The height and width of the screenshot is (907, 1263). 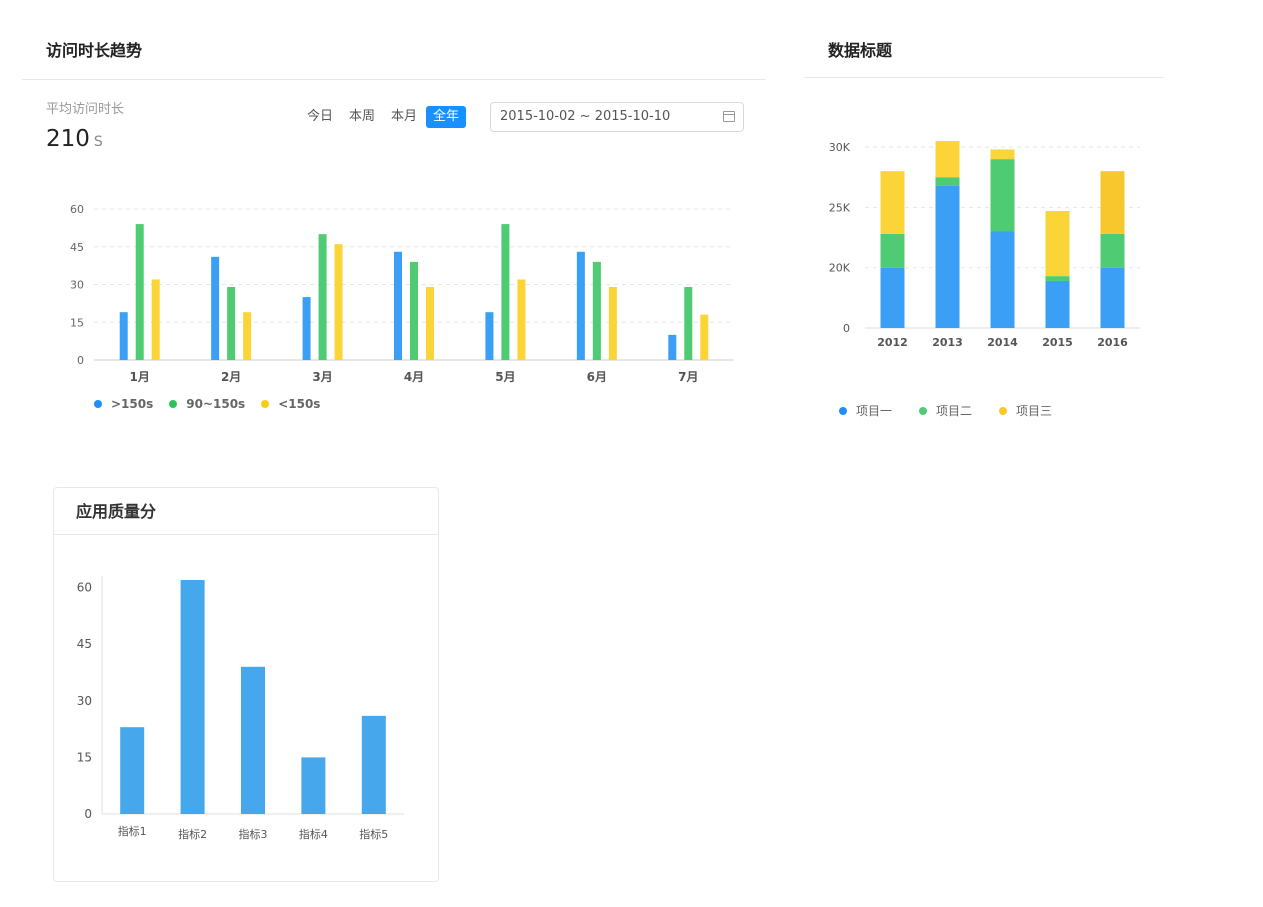 I want to click on legend-item-project1: 项目一, so click(x=865, y=411).